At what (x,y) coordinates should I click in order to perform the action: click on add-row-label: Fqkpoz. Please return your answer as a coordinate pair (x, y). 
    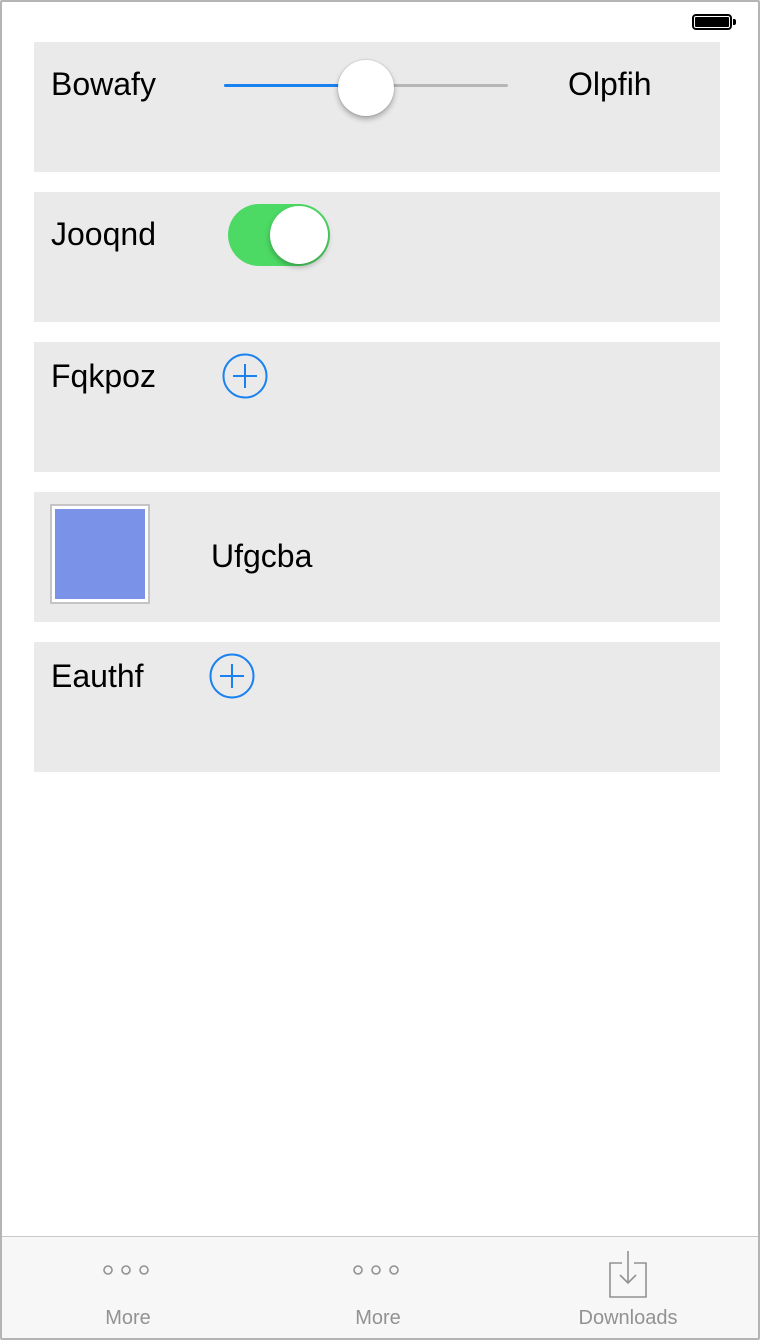
    Looking at the image, I should click on (103, 376).